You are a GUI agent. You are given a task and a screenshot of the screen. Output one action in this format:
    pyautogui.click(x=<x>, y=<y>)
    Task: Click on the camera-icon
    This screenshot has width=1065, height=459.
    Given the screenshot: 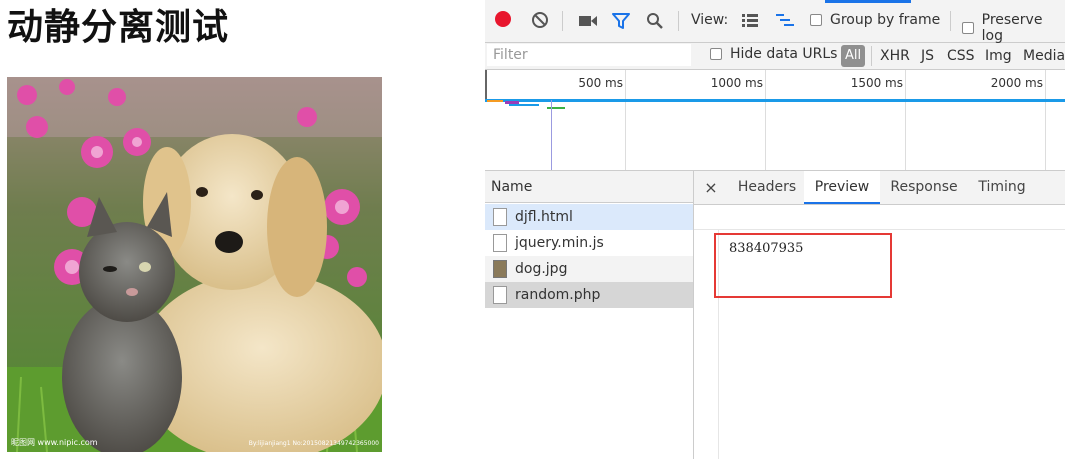 What is the action you would take?
    pyautogui.click(x=588, y=21)
    